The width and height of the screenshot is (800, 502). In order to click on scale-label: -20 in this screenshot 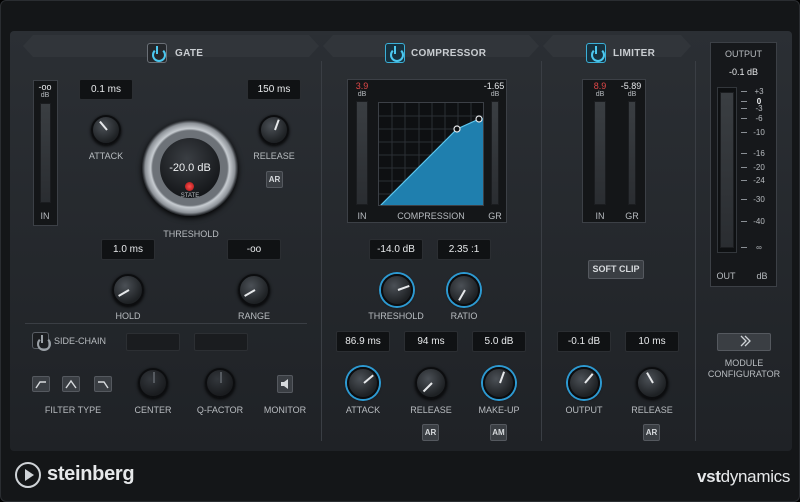, I will do `click(759, 167)`.